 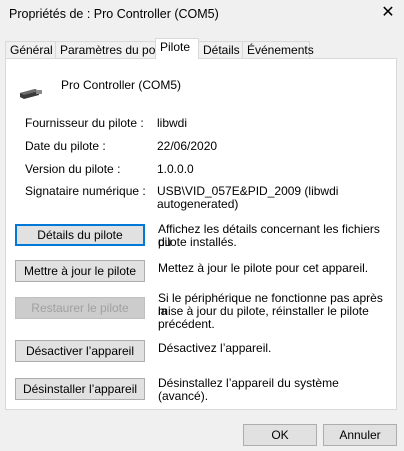 I want to click on date-value: 22/06/2020, so click(x=187, y=146).